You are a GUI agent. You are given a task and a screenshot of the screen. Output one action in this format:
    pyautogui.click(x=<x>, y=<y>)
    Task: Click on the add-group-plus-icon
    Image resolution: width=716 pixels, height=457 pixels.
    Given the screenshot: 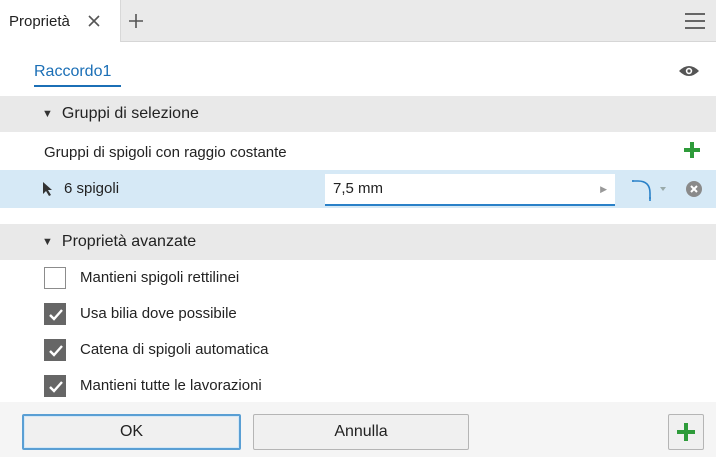 What is the action you would take?
    pyautogui.click(x=692, y=150)
    